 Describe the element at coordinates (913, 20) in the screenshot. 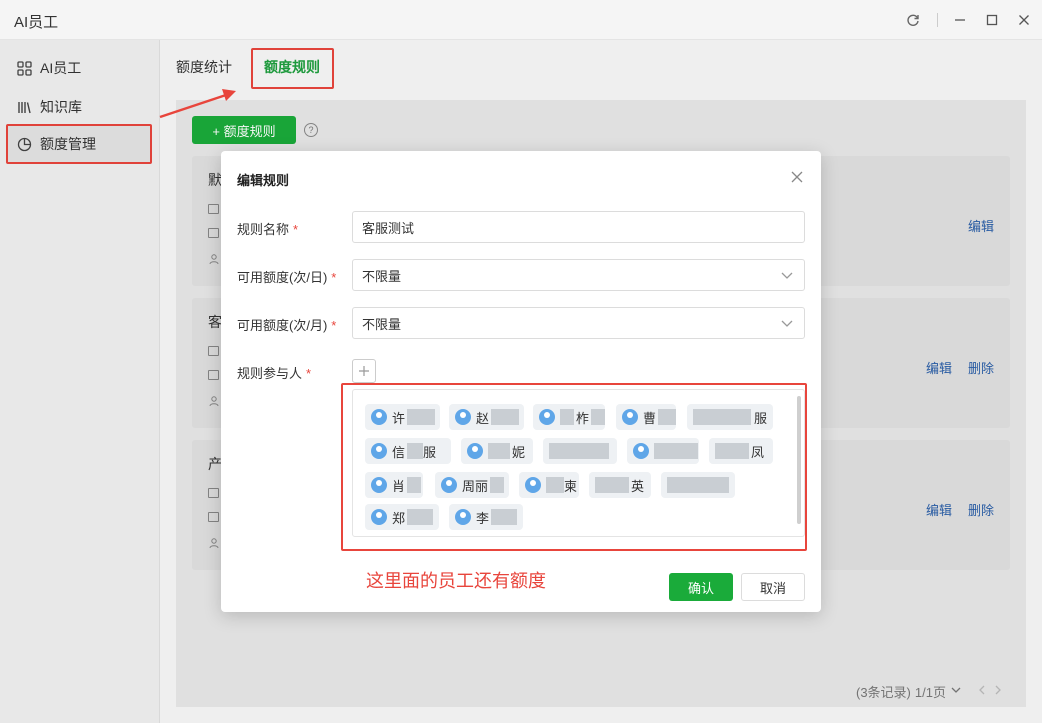

I see `refresh-icon` at that location.